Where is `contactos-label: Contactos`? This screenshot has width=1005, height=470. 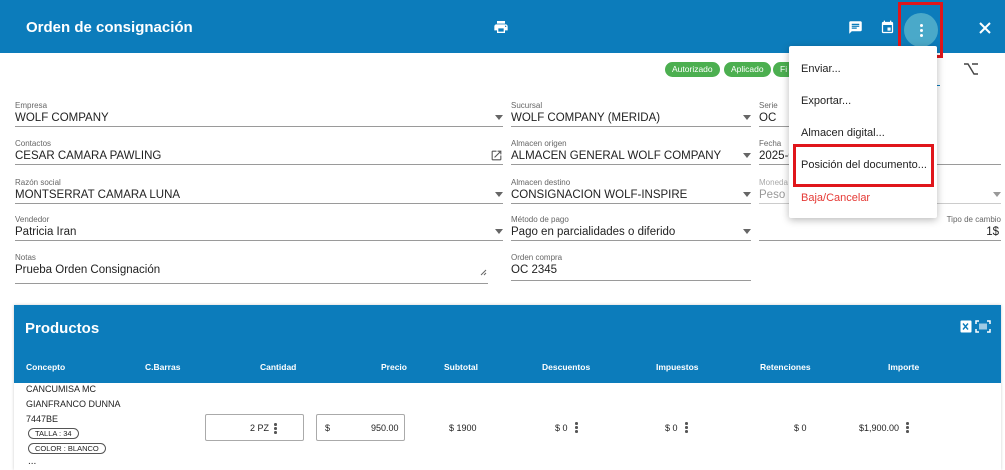 contactos-label: Contactos is located at coordinates (33, 143).